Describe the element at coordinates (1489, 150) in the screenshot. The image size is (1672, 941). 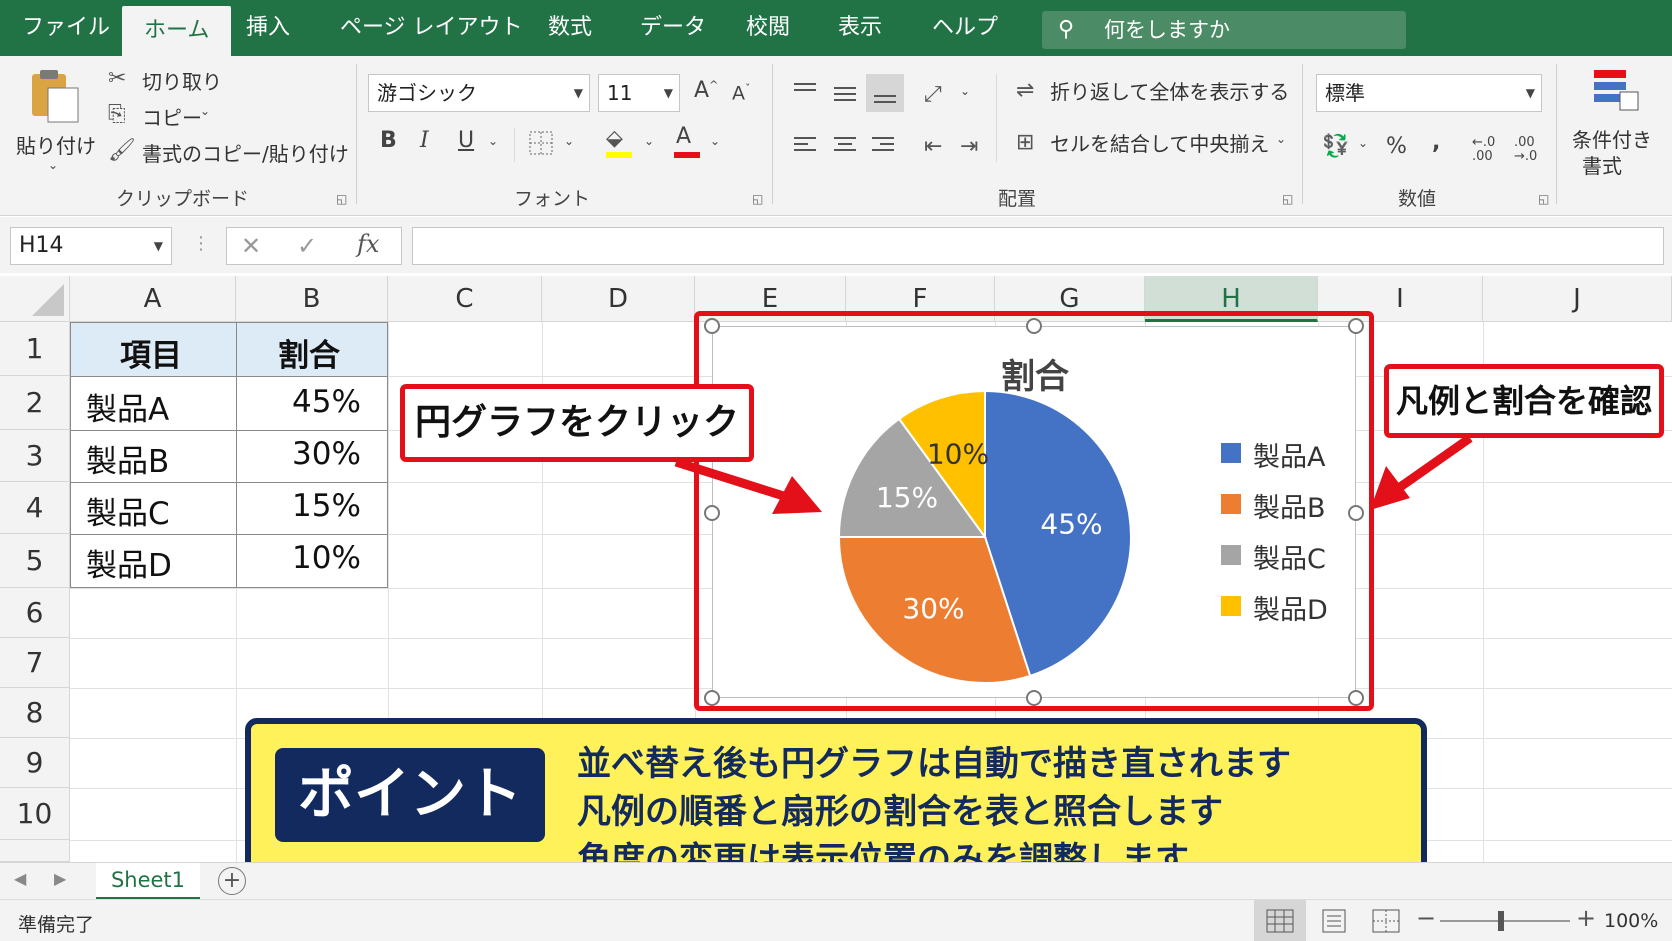
I see `increase-decimal-button: ←.0 .00` at that location.